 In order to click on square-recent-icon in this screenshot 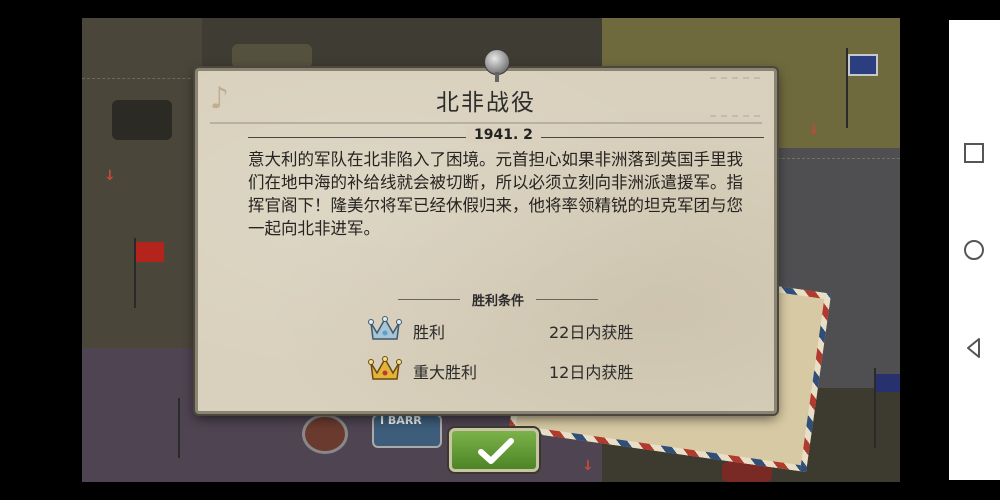, I will do `click(974, 153)`.